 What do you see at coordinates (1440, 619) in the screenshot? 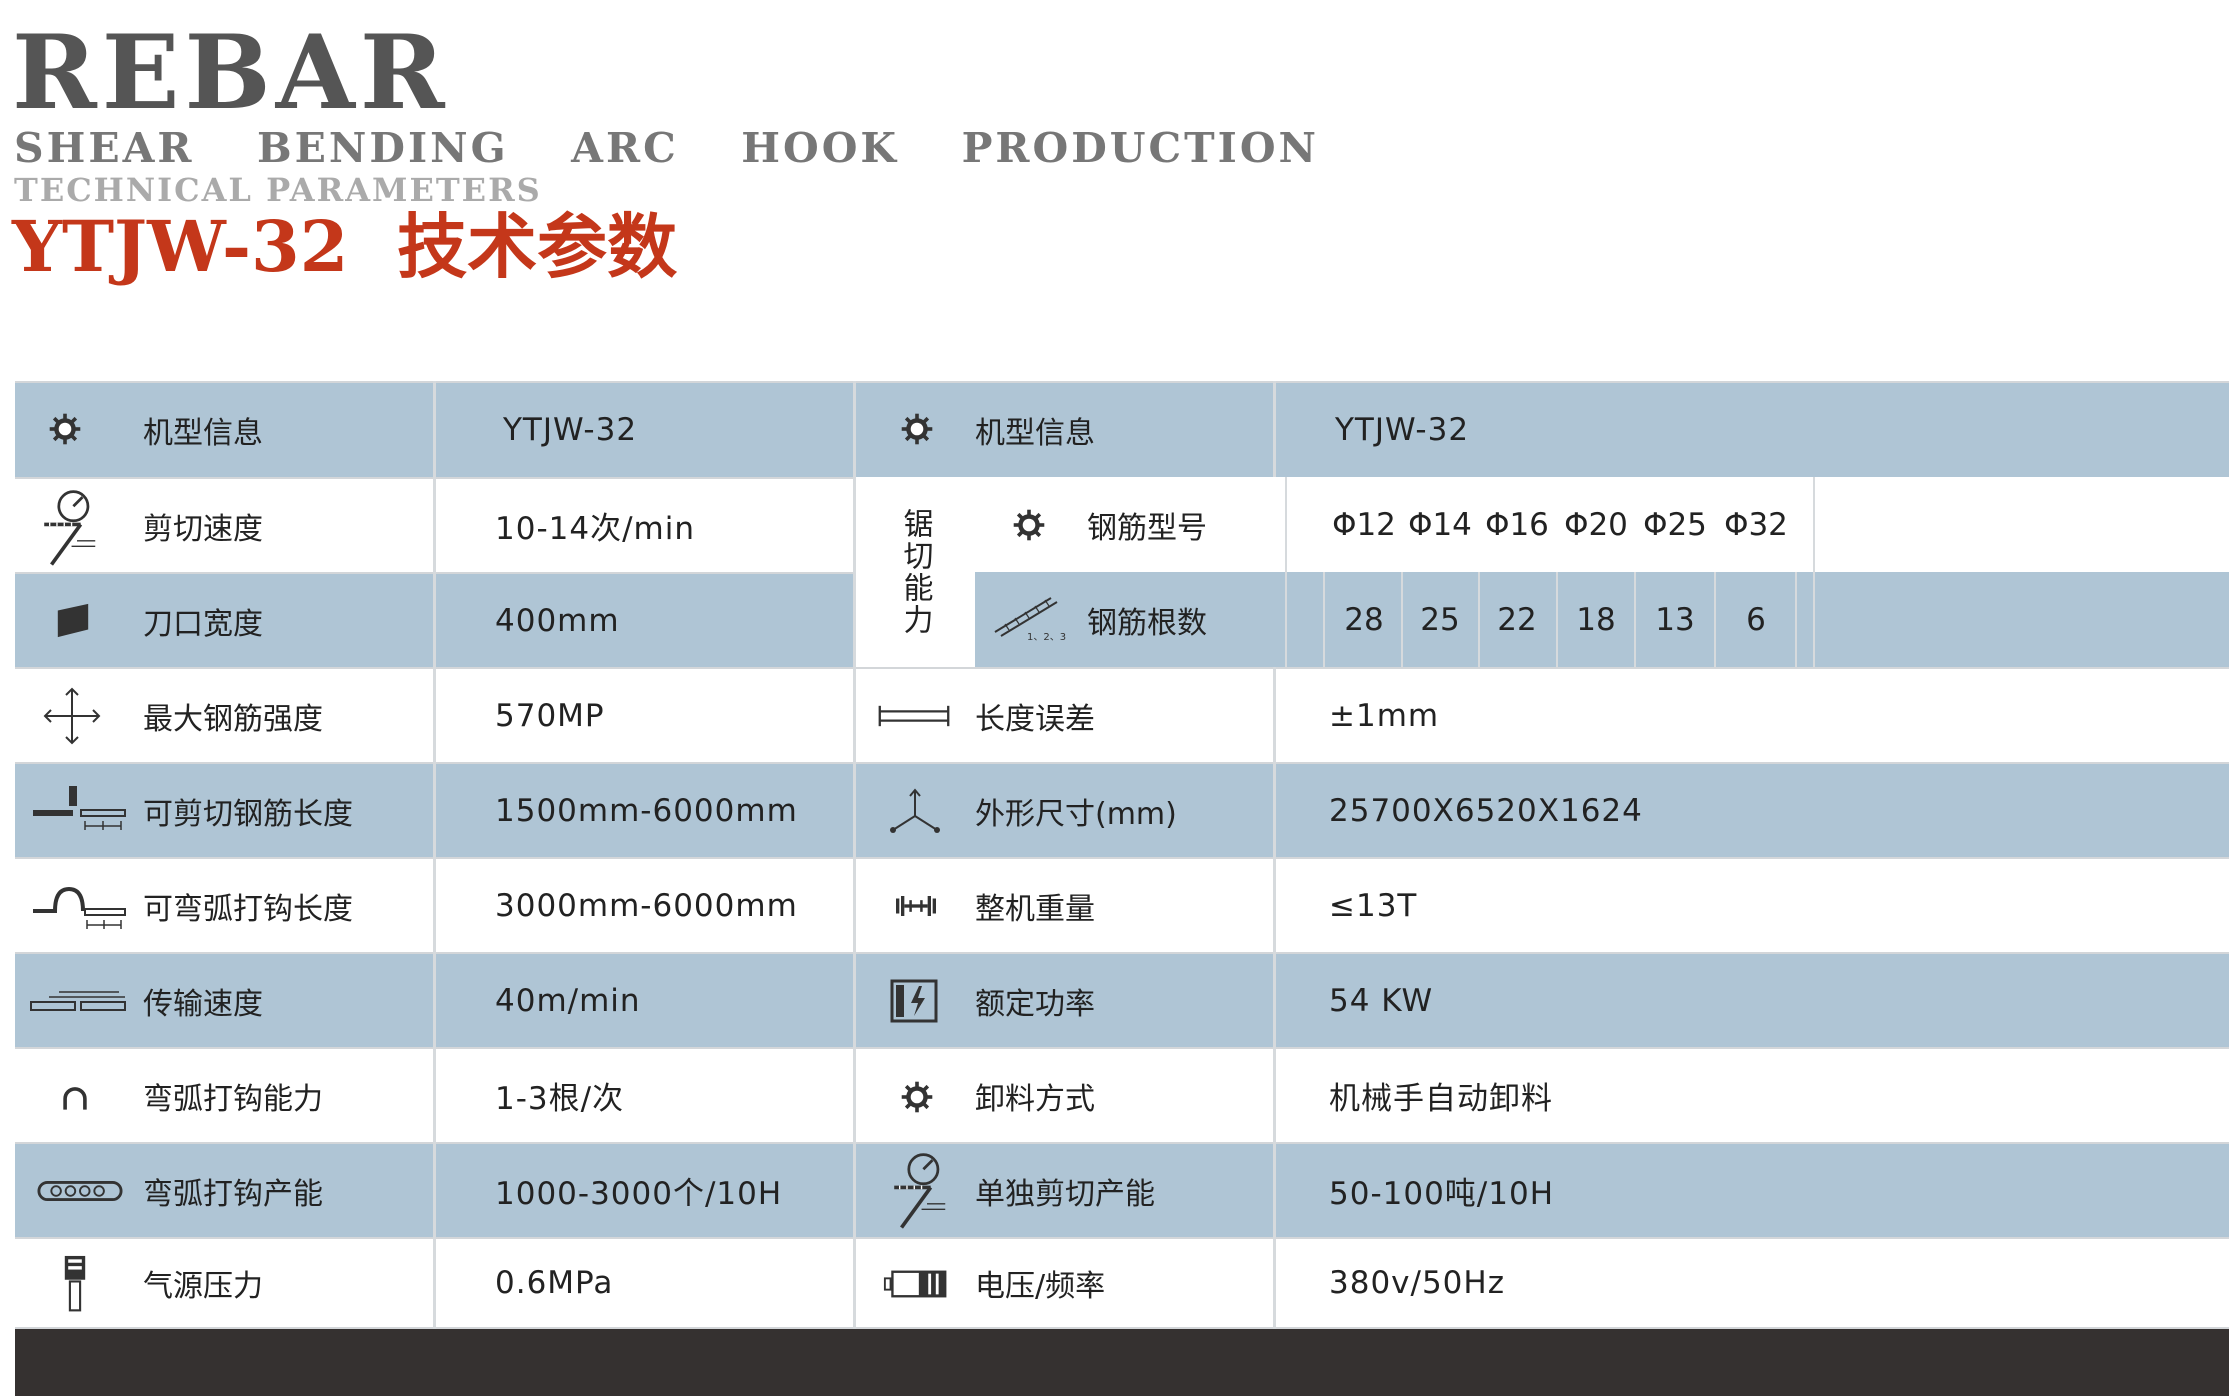
I see `rebar-count-cell: 25` at bounding box center [1440, 619].